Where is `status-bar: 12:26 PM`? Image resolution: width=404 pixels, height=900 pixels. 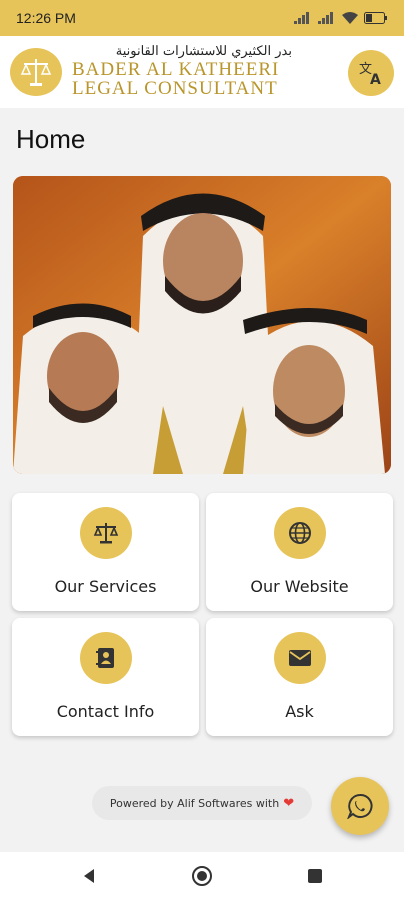
status-bar: 12:26 PM is located at coordinates (202, 18).